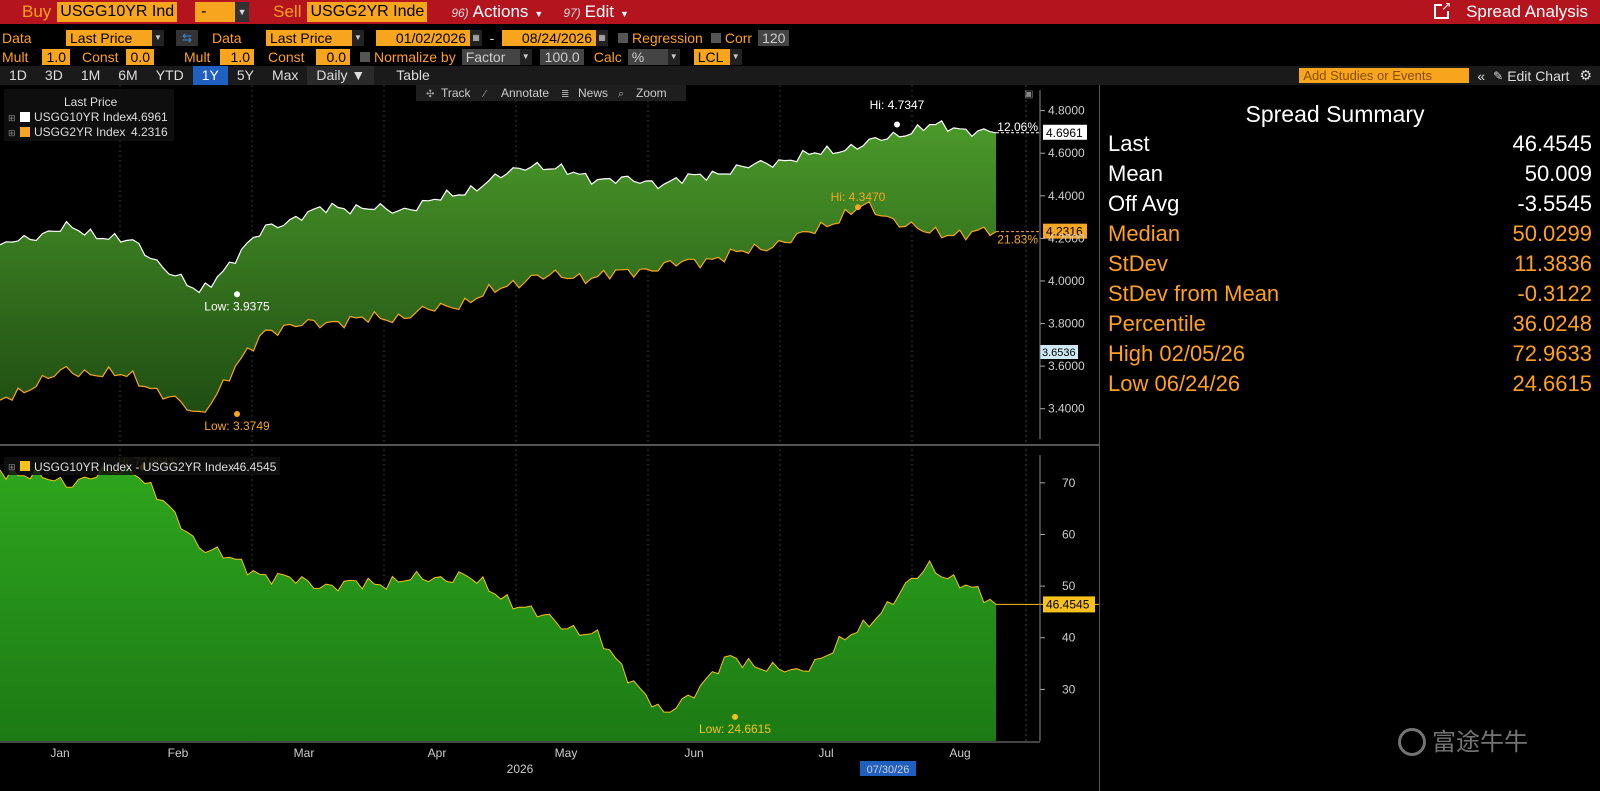 Image resolution: width=1600 pixels, height=791 pixels. I want to click on corr-label: Corr, so click(738, 37).